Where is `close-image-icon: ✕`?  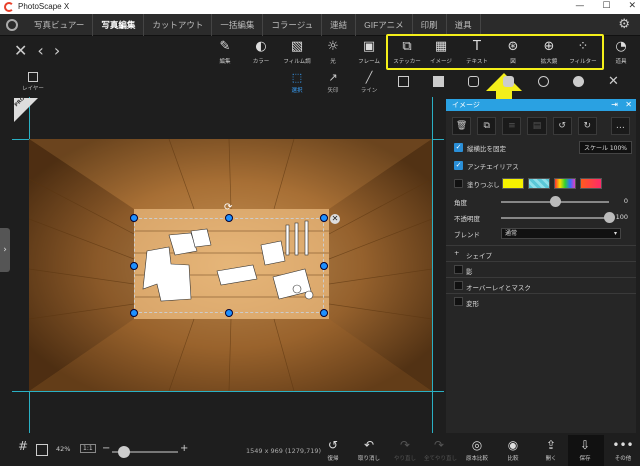 close-image-icon: ✕ is located at coordinates (20, 50).